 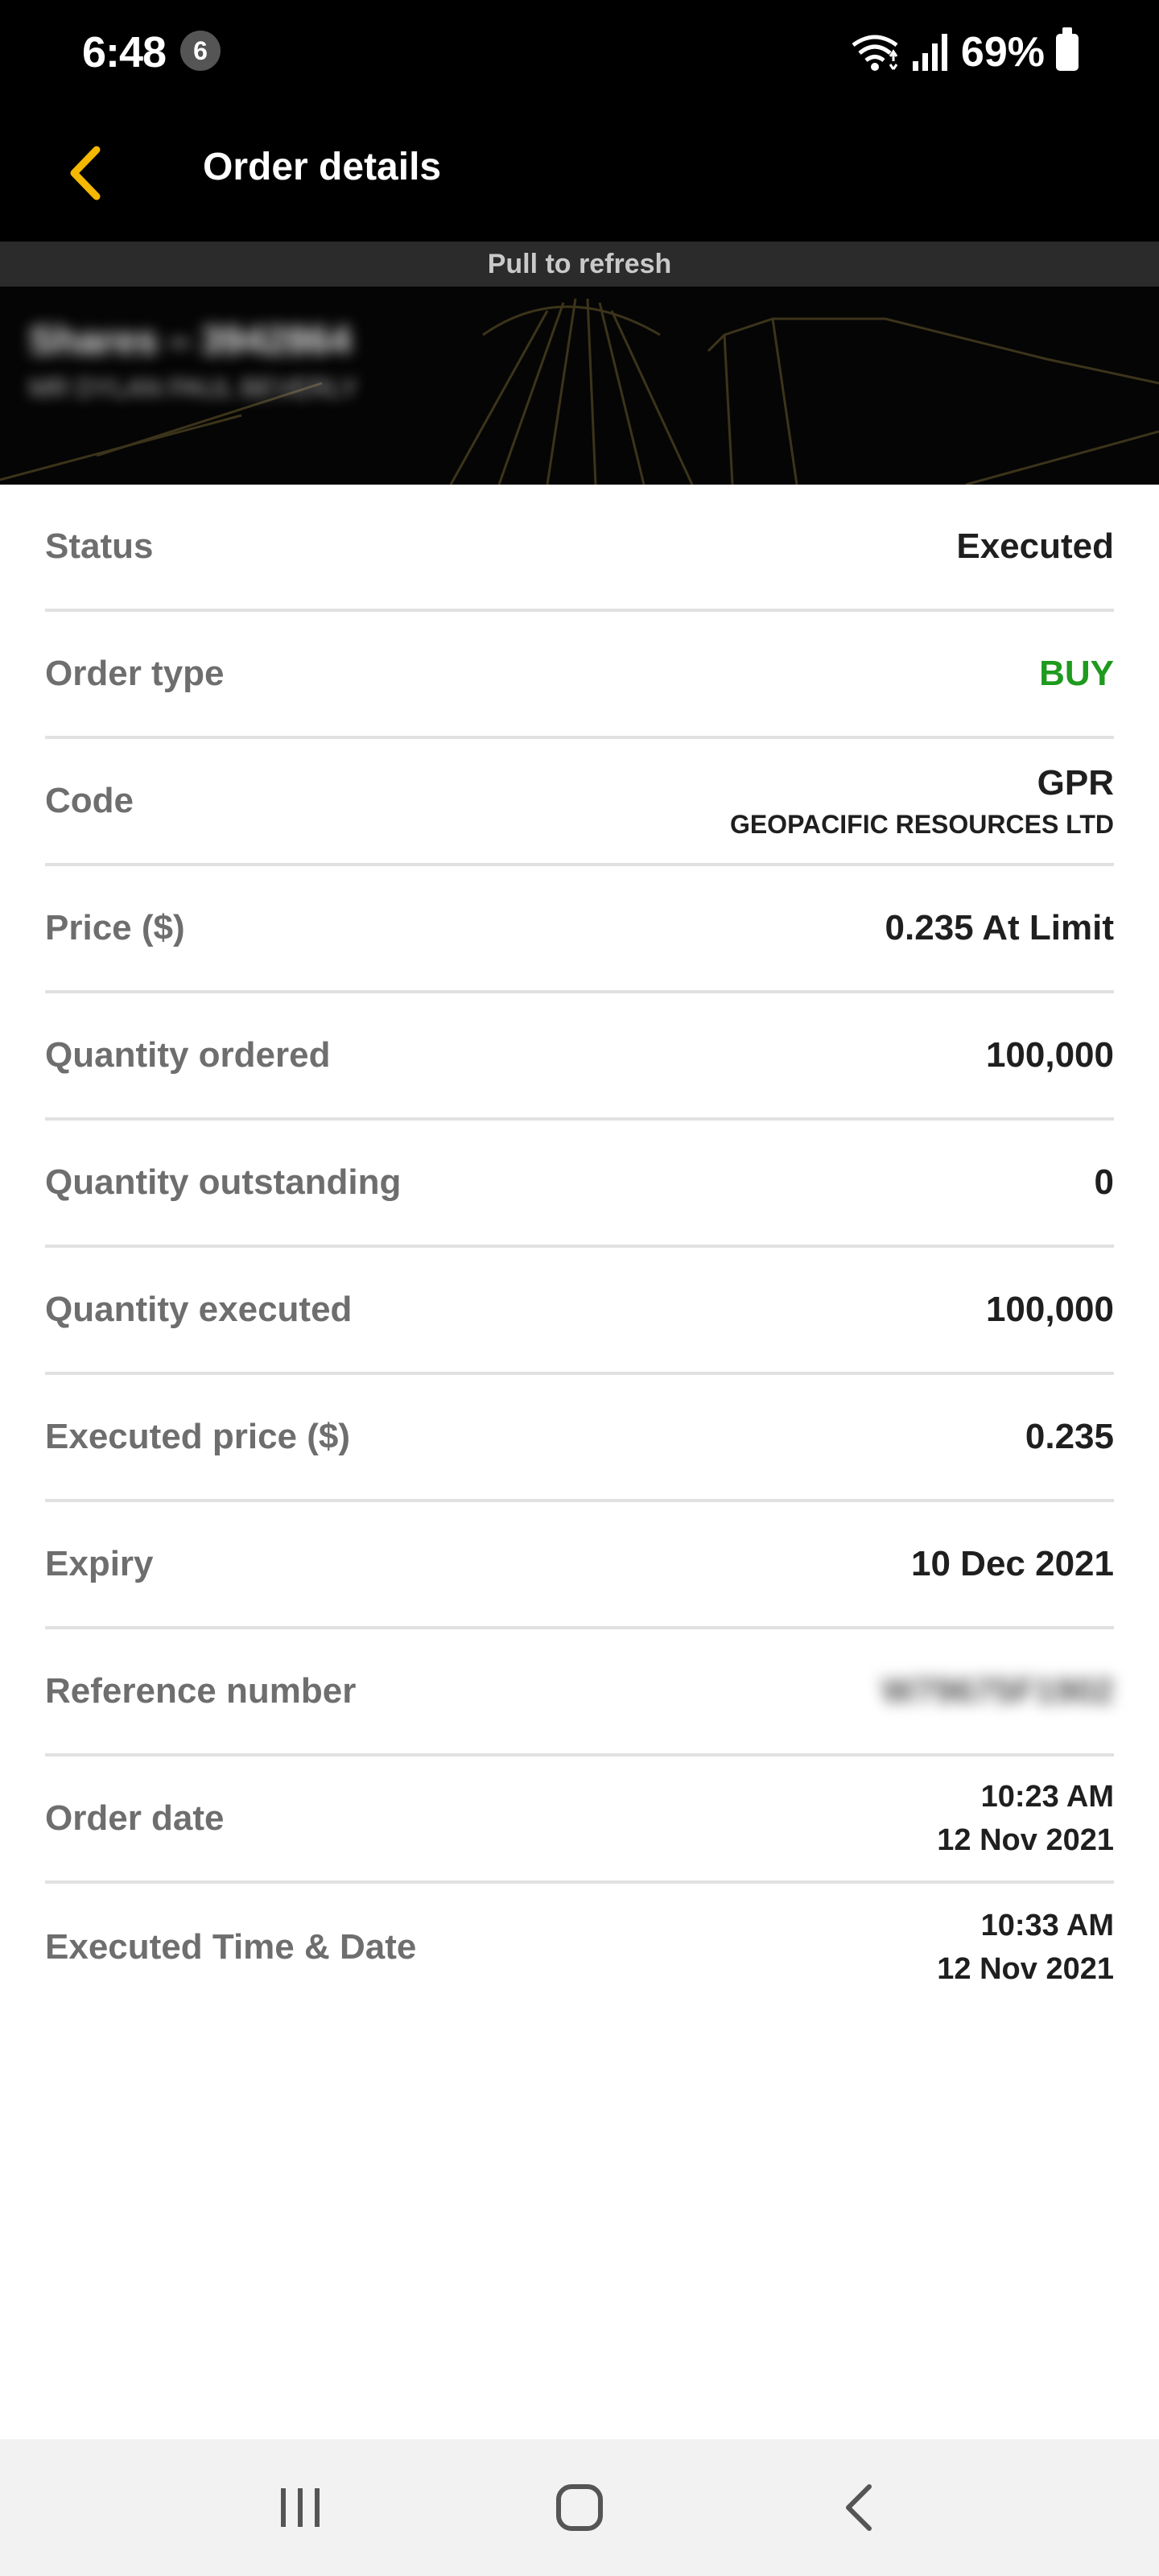 I want to click on app-header: Order details, so click(x=579, y=173).